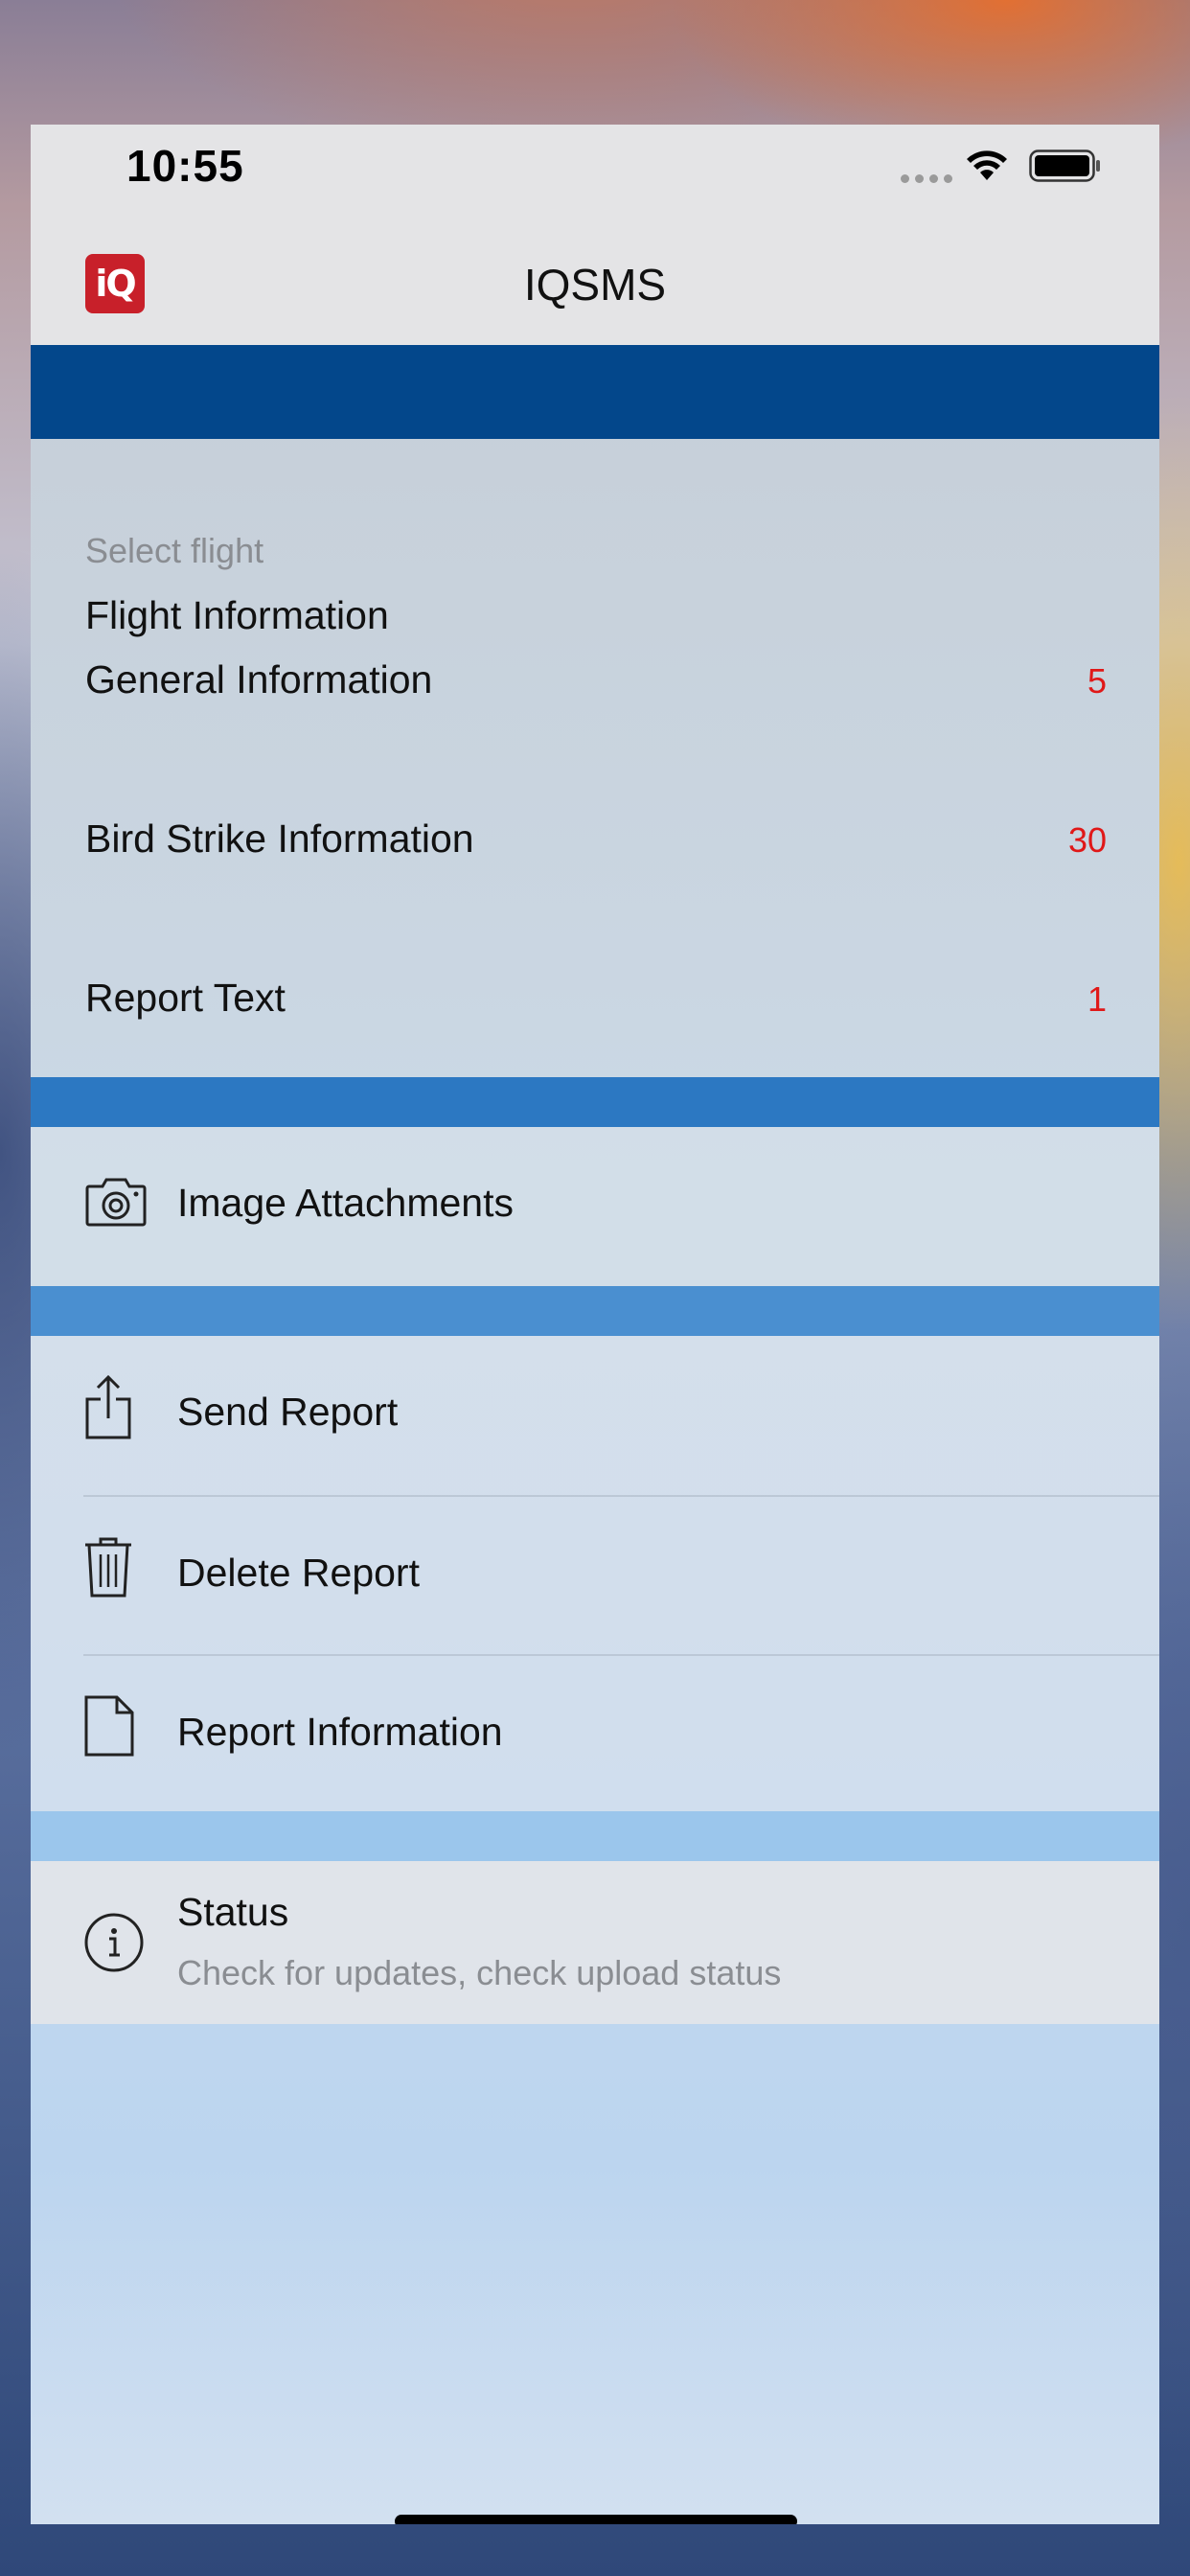  I want to click on battery-icon, so click(1065, 166).